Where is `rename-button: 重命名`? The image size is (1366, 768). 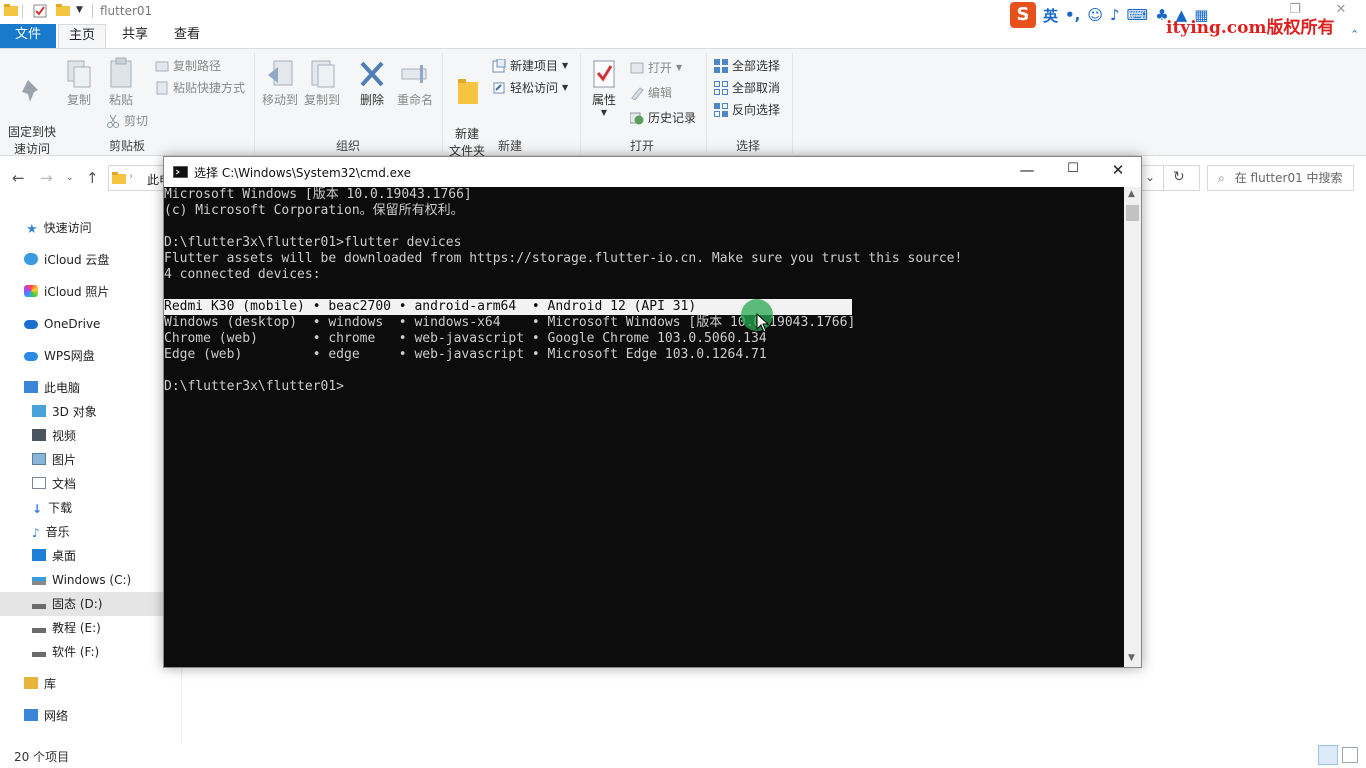 rename-button: 重命名 is located at coordinates (415, 84).